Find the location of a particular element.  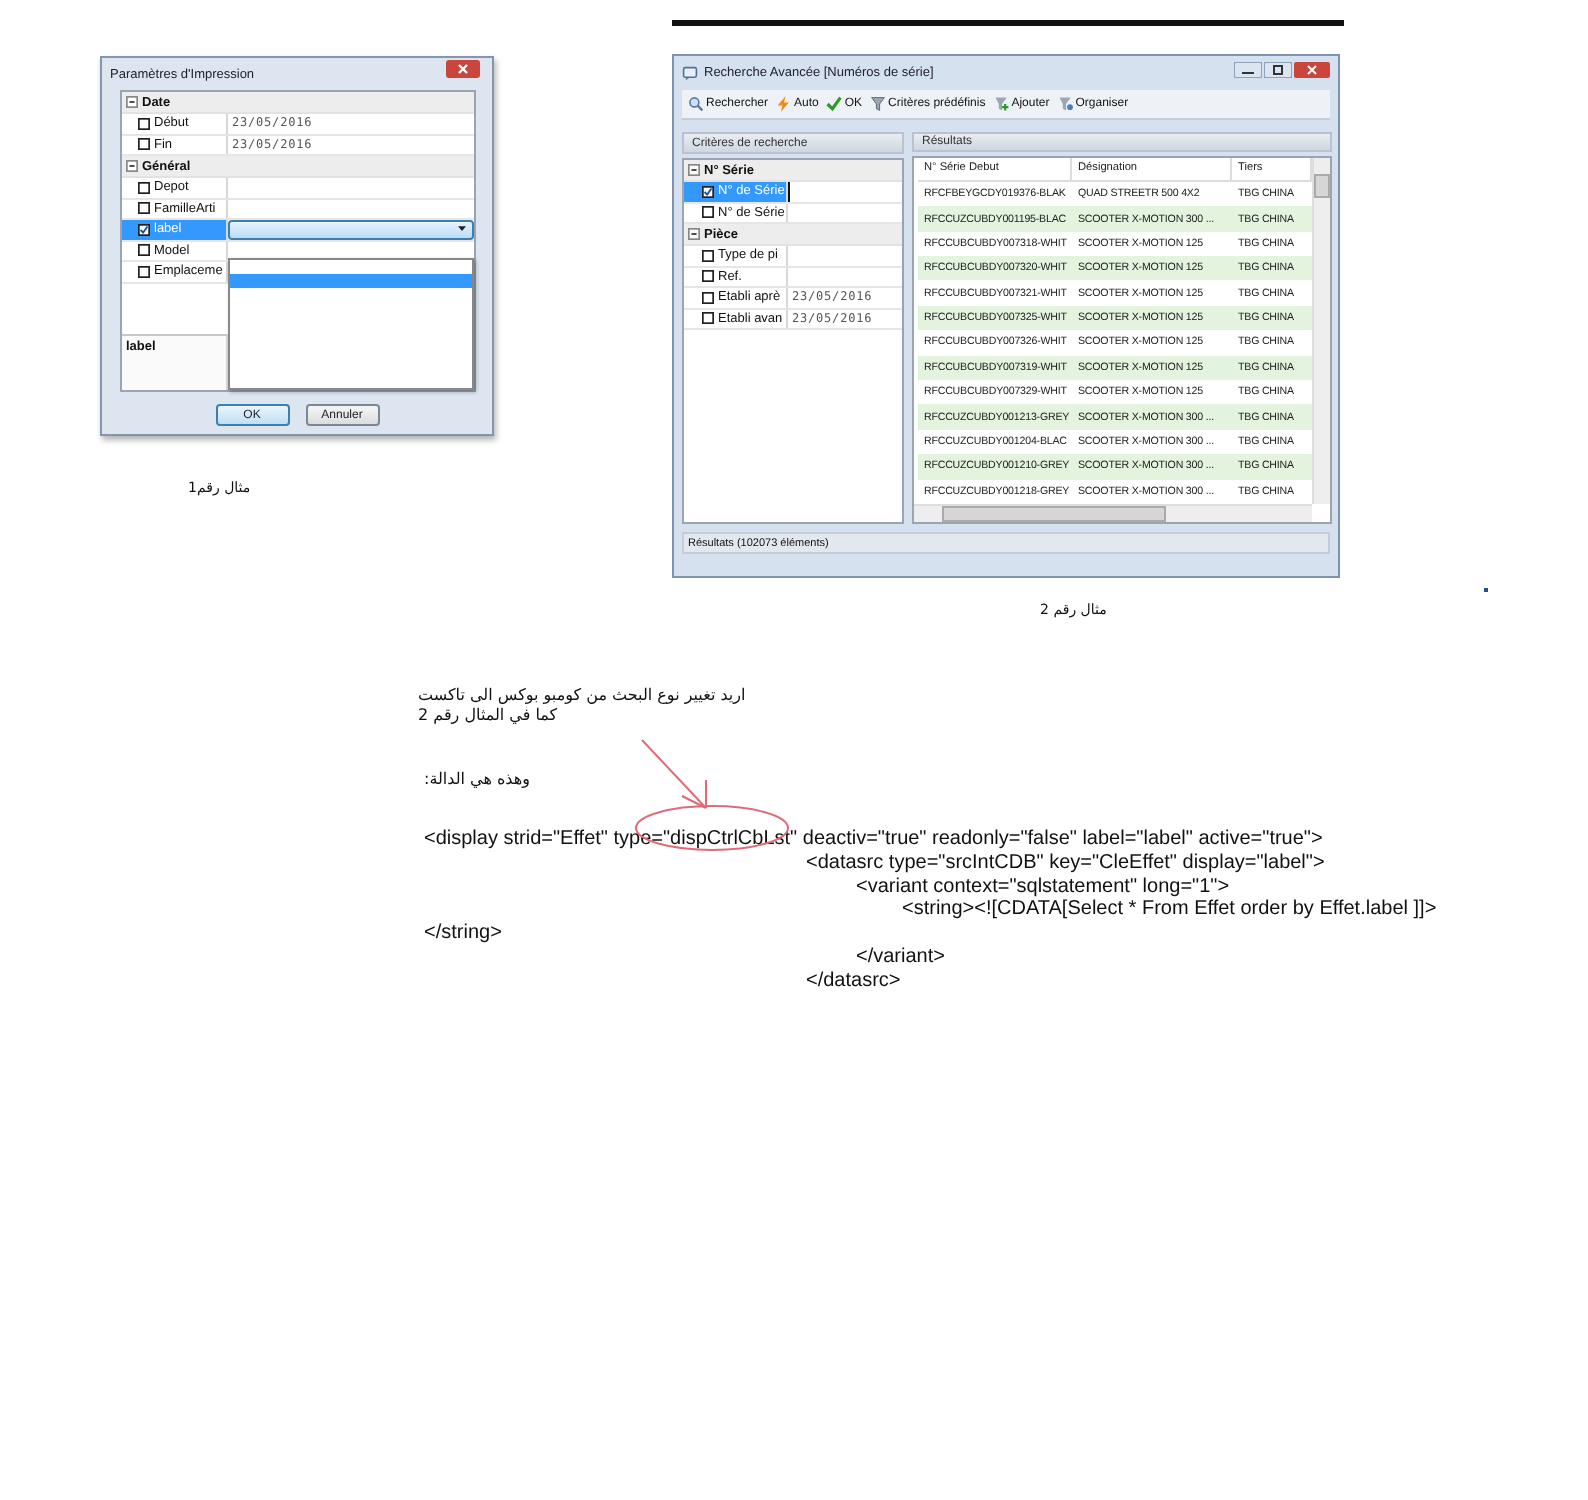

dropdown-field is located at coordinates (351, 229).